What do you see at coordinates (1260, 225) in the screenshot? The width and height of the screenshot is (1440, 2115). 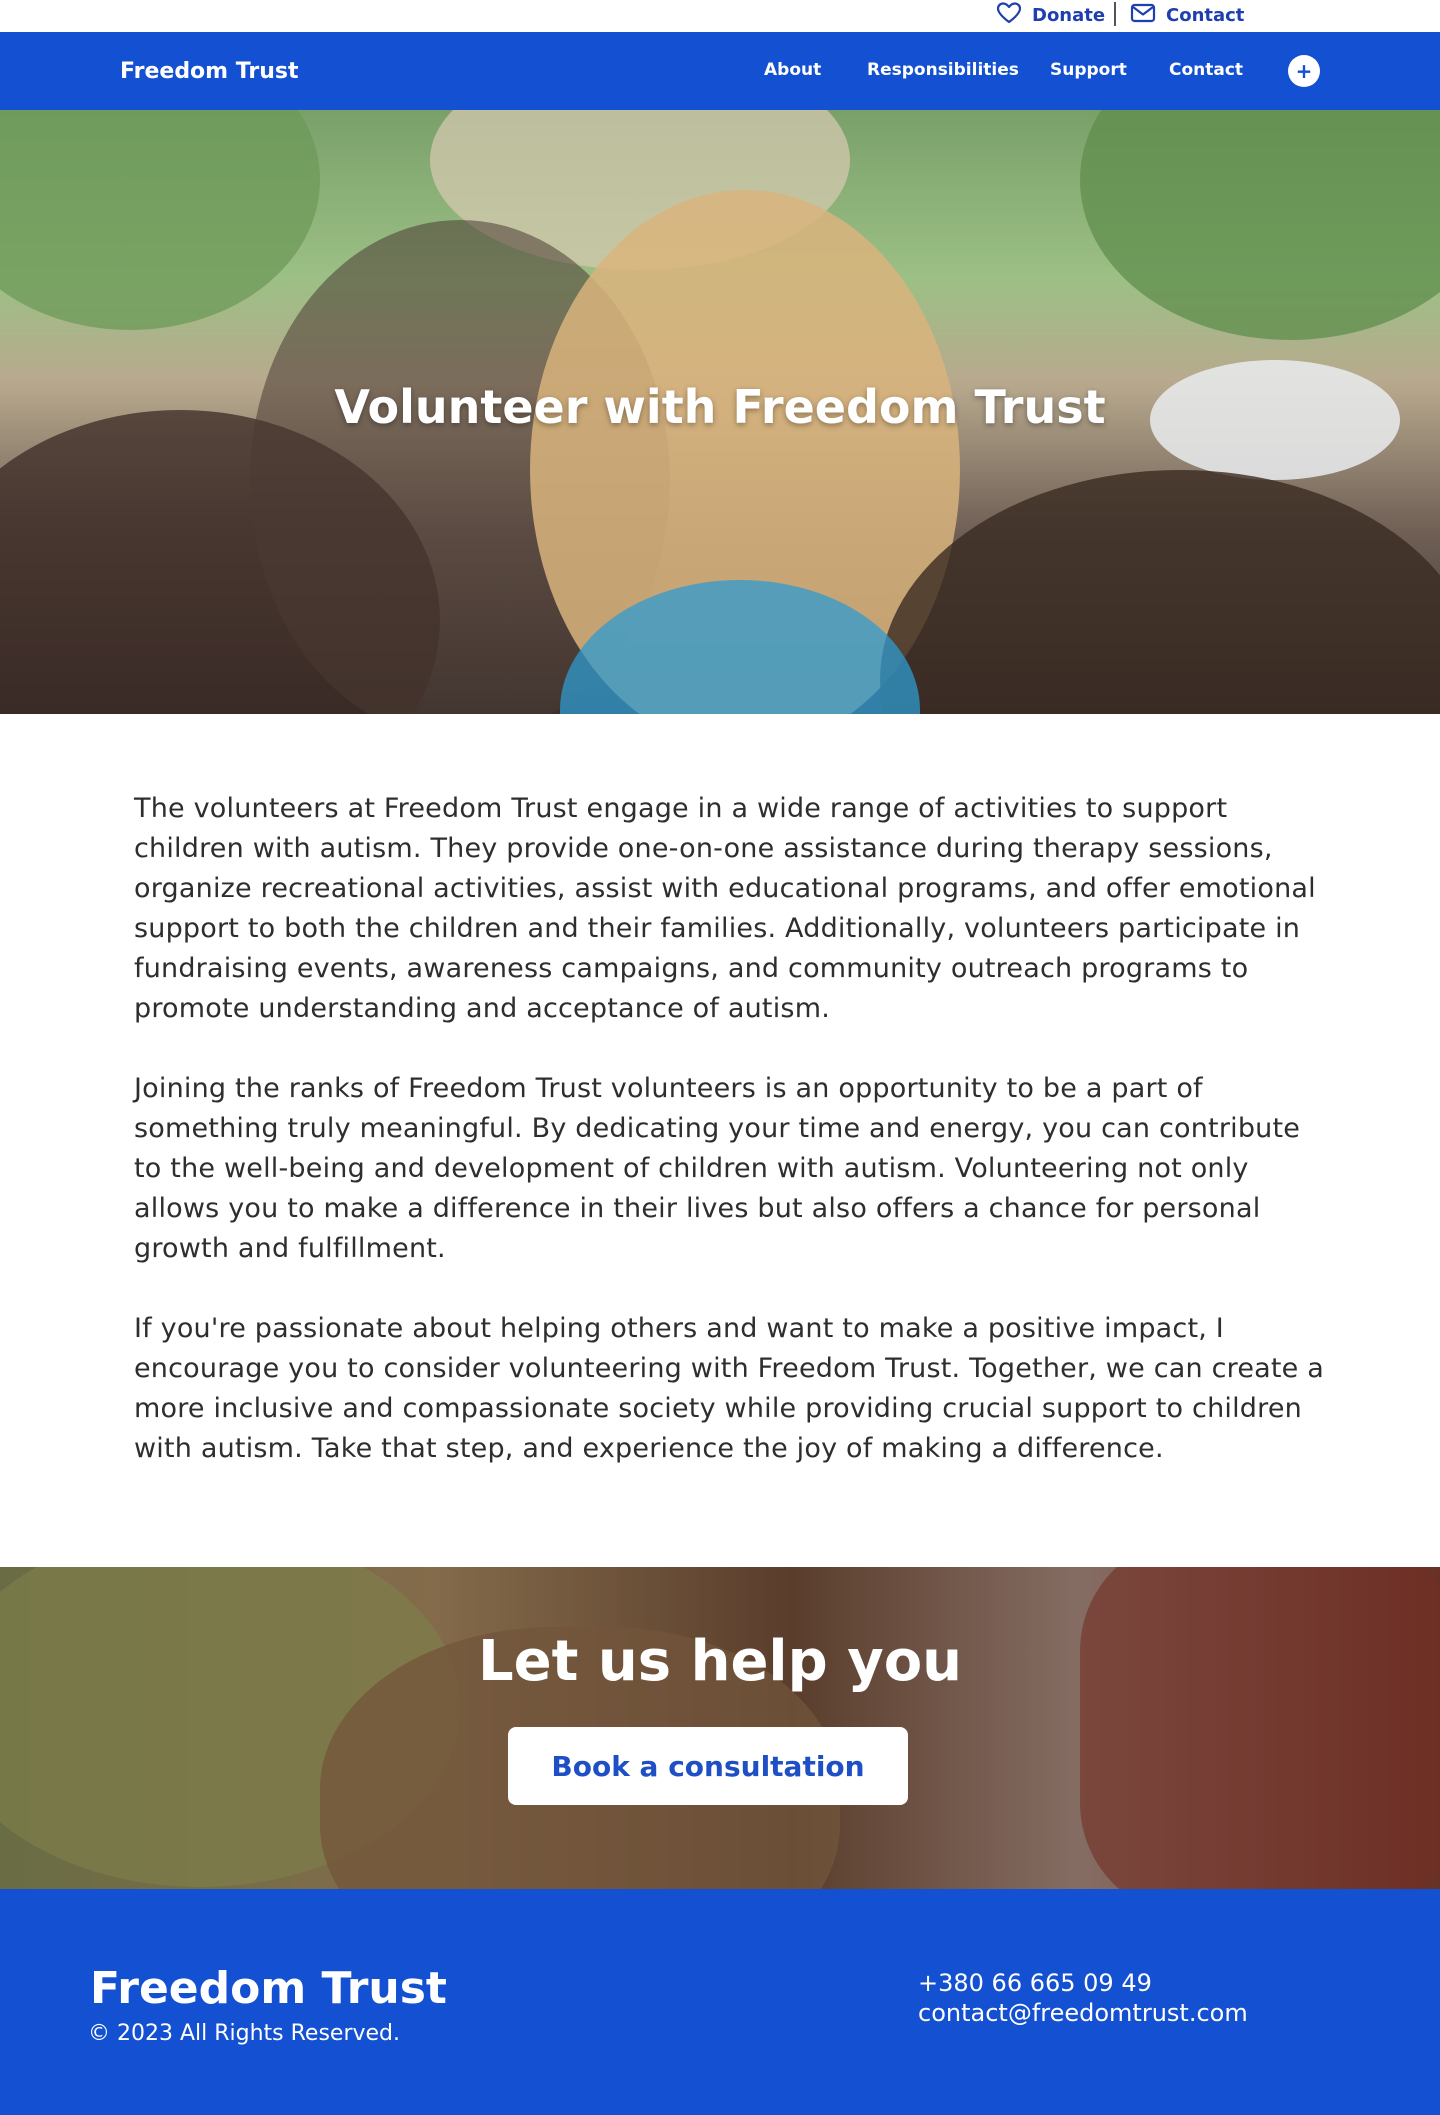 I see `background-tree` at bounding box center [1260, 225].